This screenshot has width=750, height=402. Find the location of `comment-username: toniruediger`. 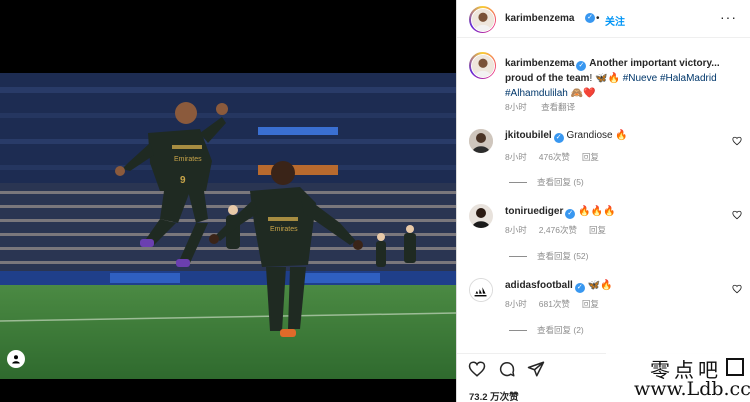

comment-username: toniruediger is located at coordinates (534, 211).